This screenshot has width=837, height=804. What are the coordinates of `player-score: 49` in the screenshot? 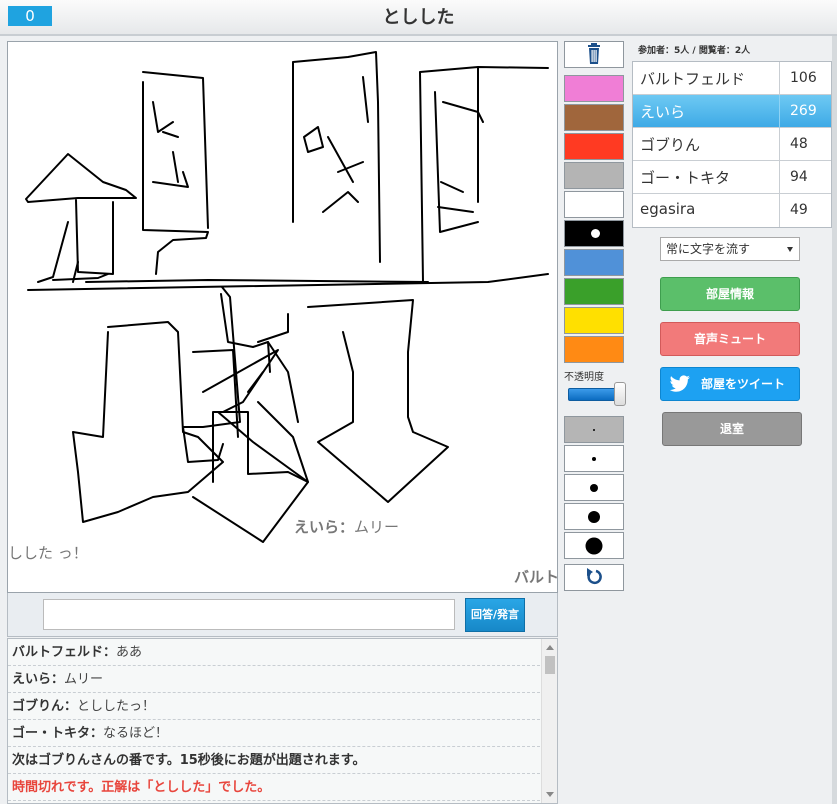 It's located at (805, 210).